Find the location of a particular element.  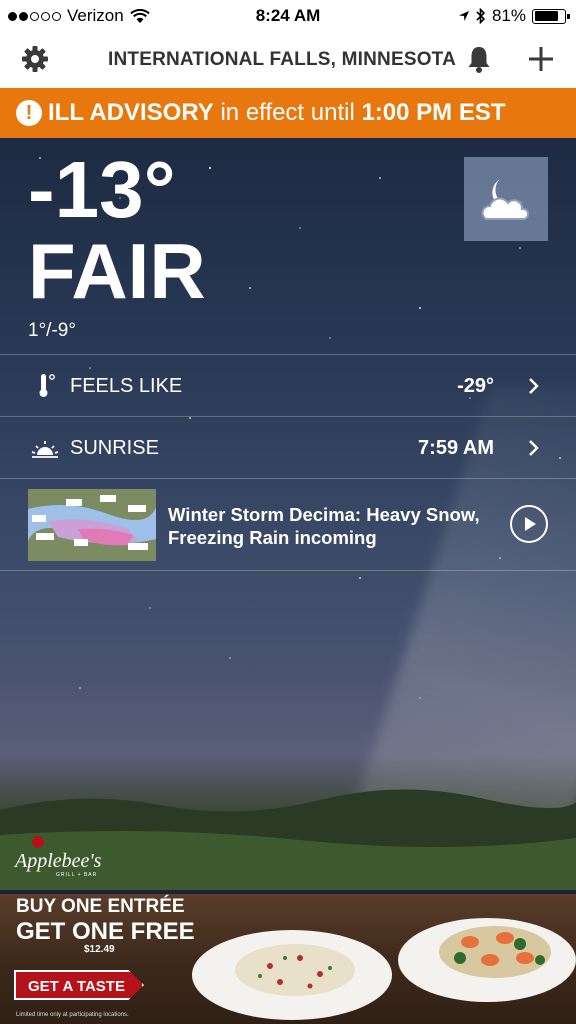

location-arrow-icon is located at coordinates (463, 16).